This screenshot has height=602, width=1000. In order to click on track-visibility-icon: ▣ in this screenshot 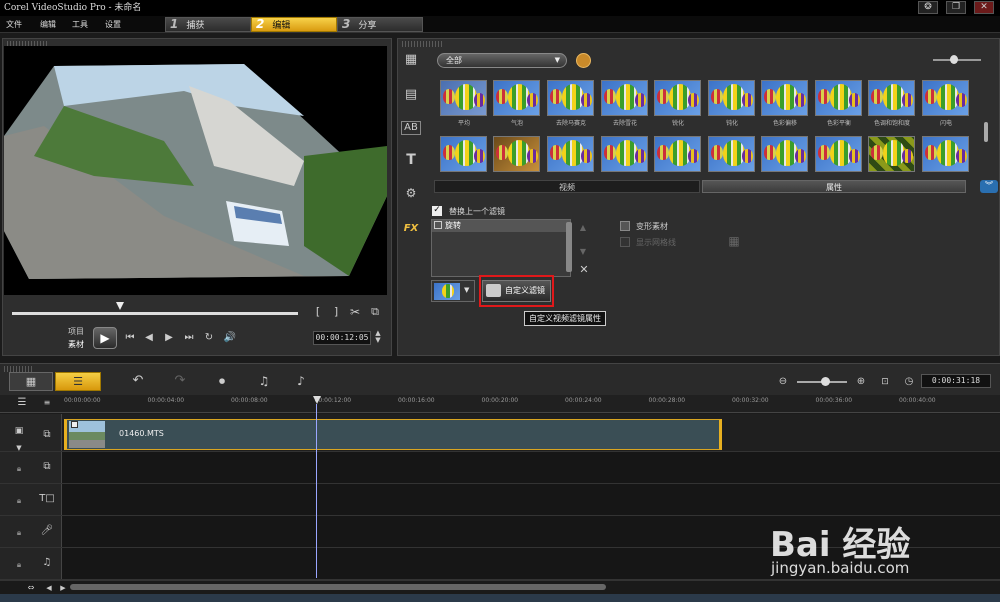, I will do `click(19, 431)`.